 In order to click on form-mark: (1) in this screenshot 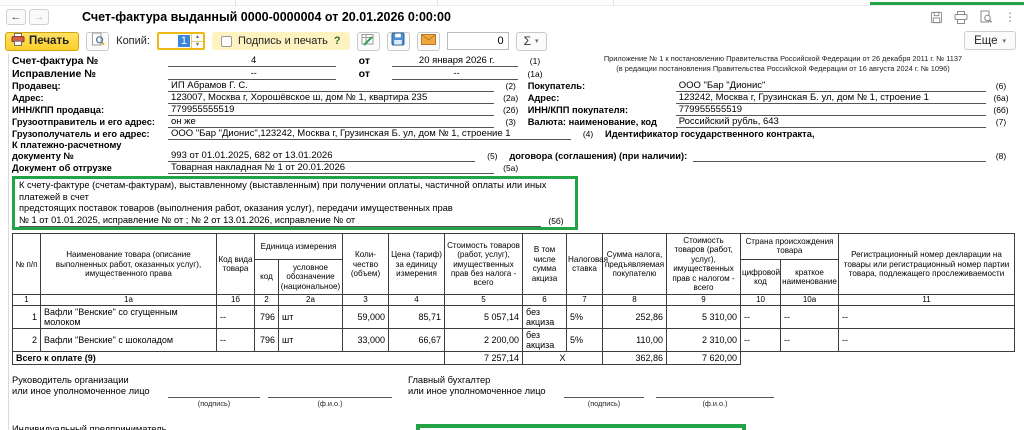, I will do `click(535, 61)`.